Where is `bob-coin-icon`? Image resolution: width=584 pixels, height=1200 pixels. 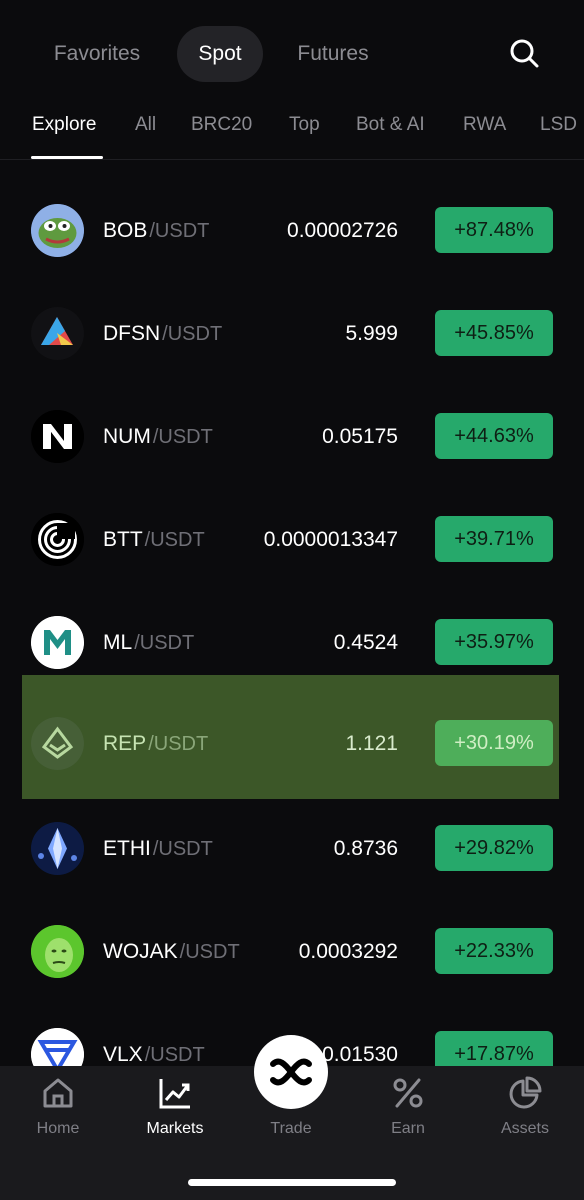 bob-coin-icon is located at coordinates (57, 230).